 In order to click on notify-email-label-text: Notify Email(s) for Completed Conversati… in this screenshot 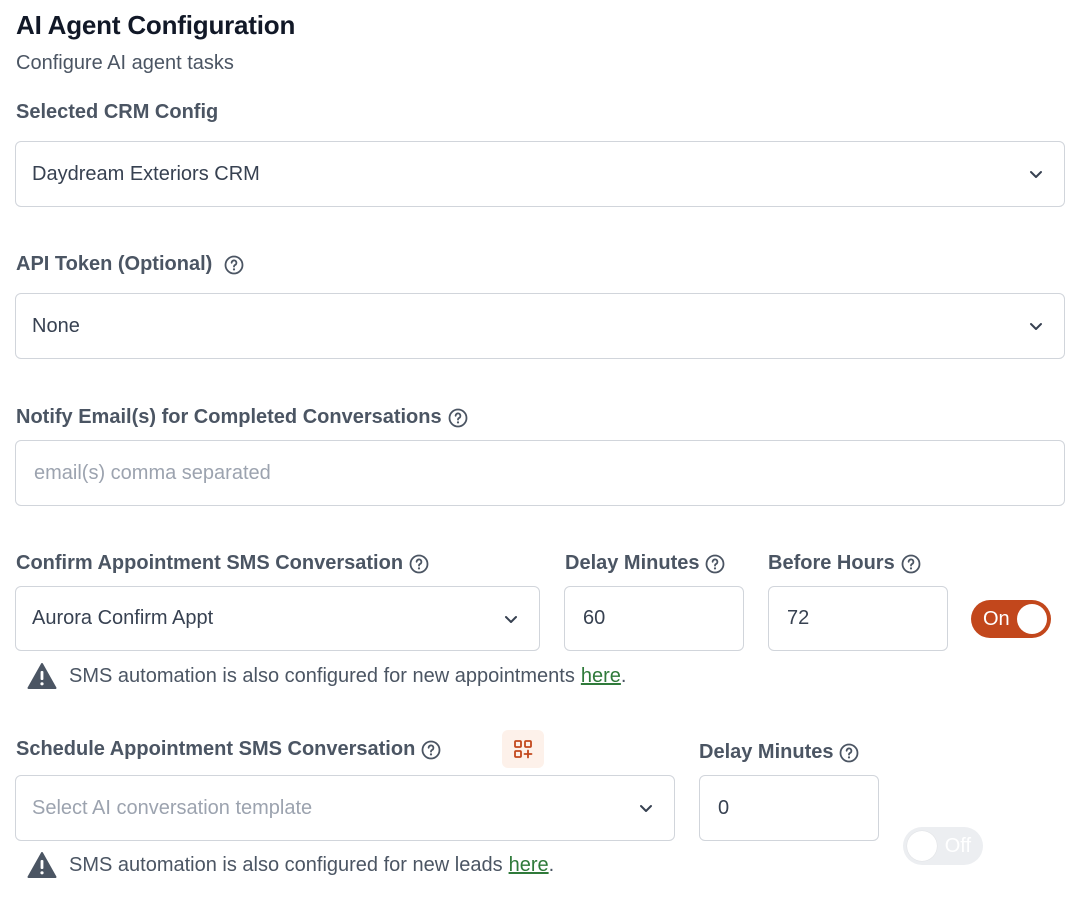, I will do `click(229, 417)`.